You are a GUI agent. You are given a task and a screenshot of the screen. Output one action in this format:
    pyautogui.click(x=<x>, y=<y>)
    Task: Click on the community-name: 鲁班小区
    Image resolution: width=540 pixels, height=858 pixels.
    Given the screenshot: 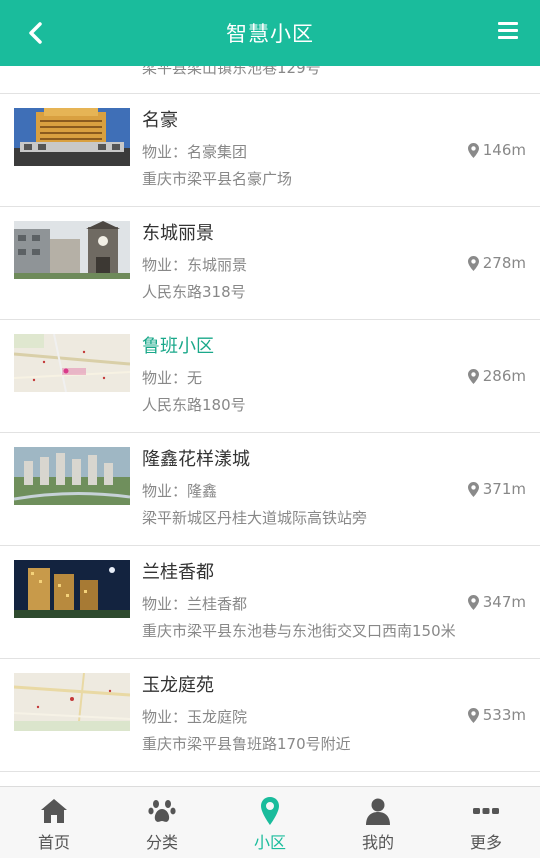 What is the action you would take?
    pyautogui.click(x=178, y=346)
    